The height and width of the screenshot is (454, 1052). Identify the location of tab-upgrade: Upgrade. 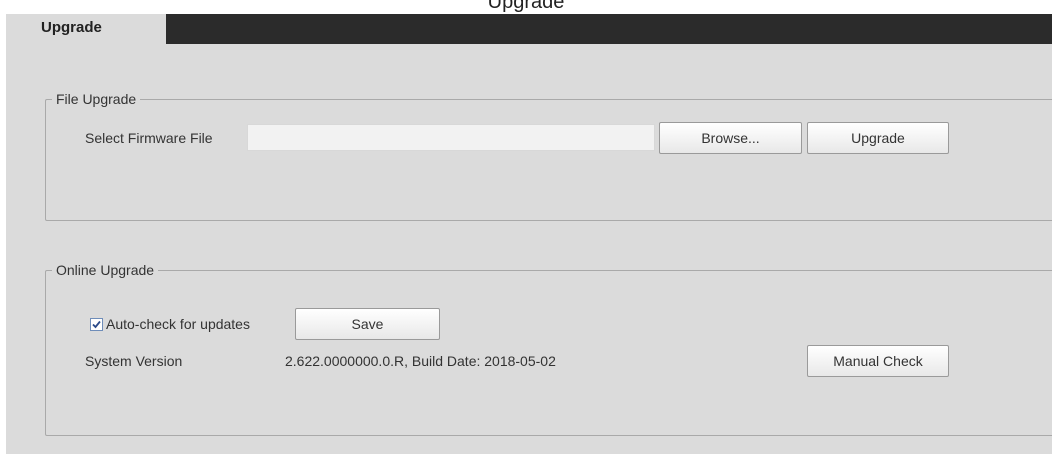
(86, 29).